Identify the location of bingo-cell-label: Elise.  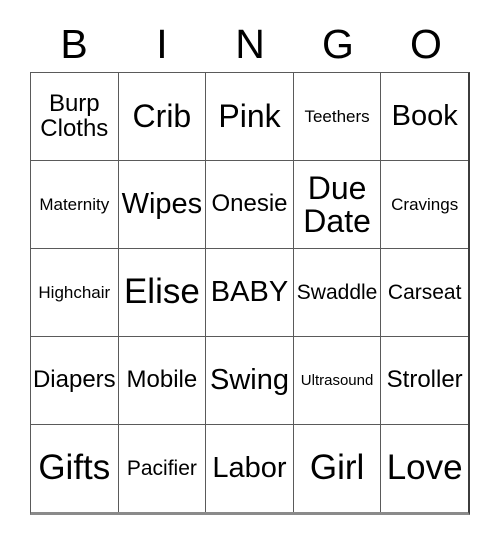
(161, 292).